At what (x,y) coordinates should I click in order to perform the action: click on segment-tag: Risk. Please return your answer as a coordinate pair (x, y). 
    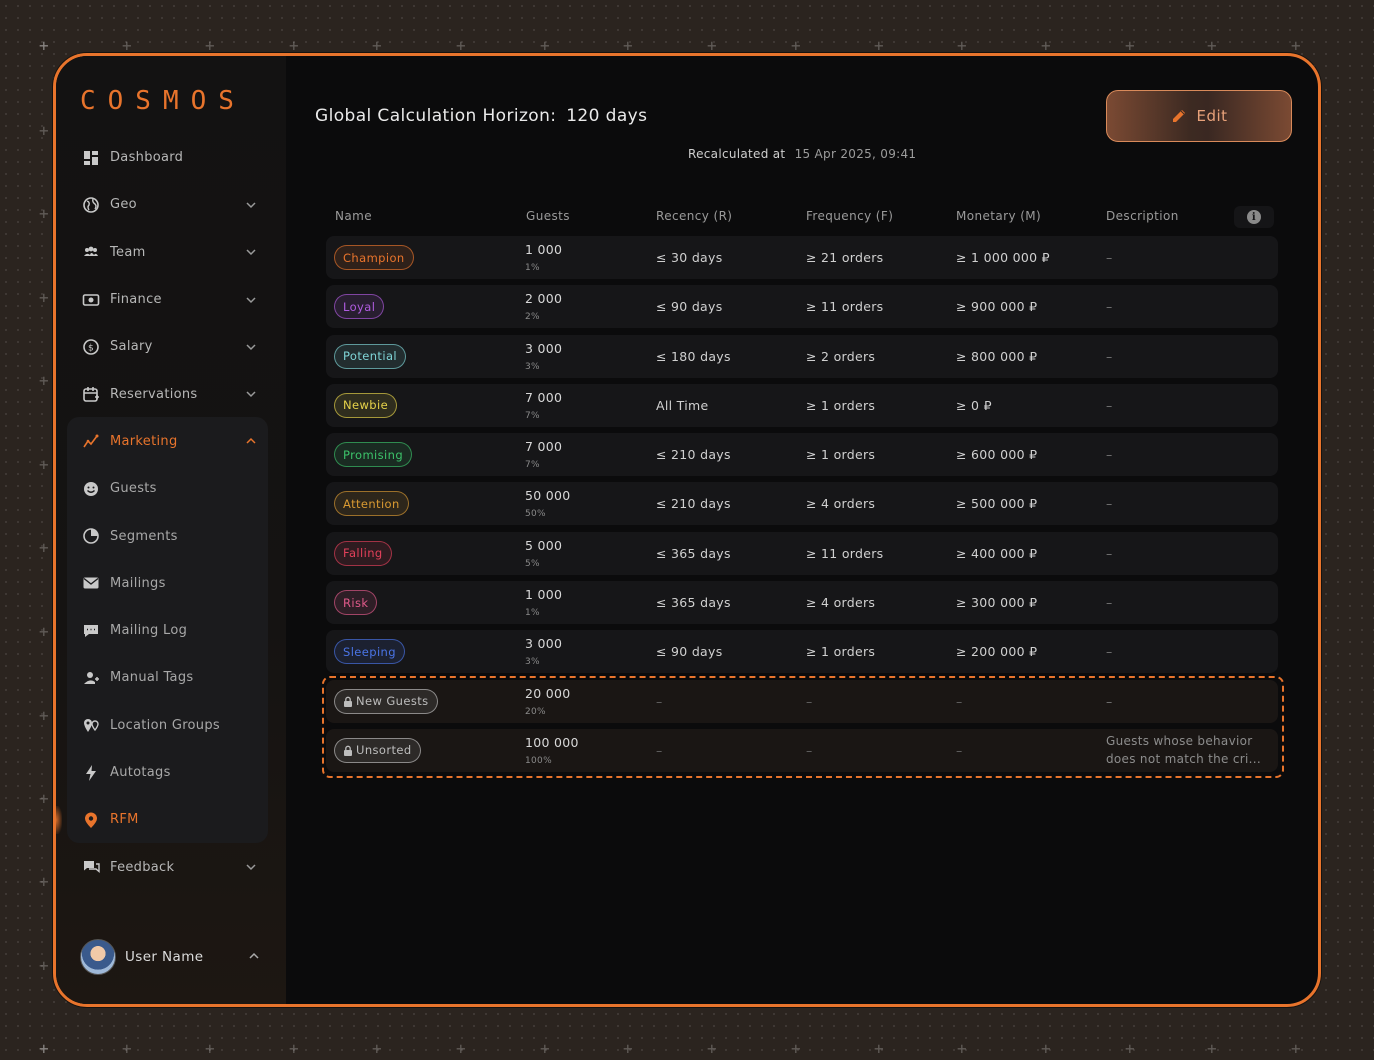
    Looking at the image, I should click on (356, 603).